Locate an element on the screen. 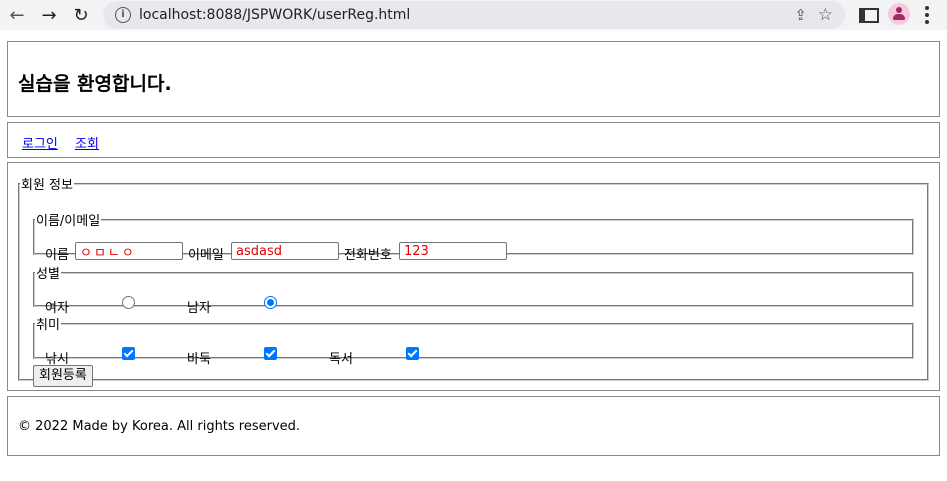 This screenshot has width=947, height=481. hobby-legend: 취미 is located at coordinates (48, 325).